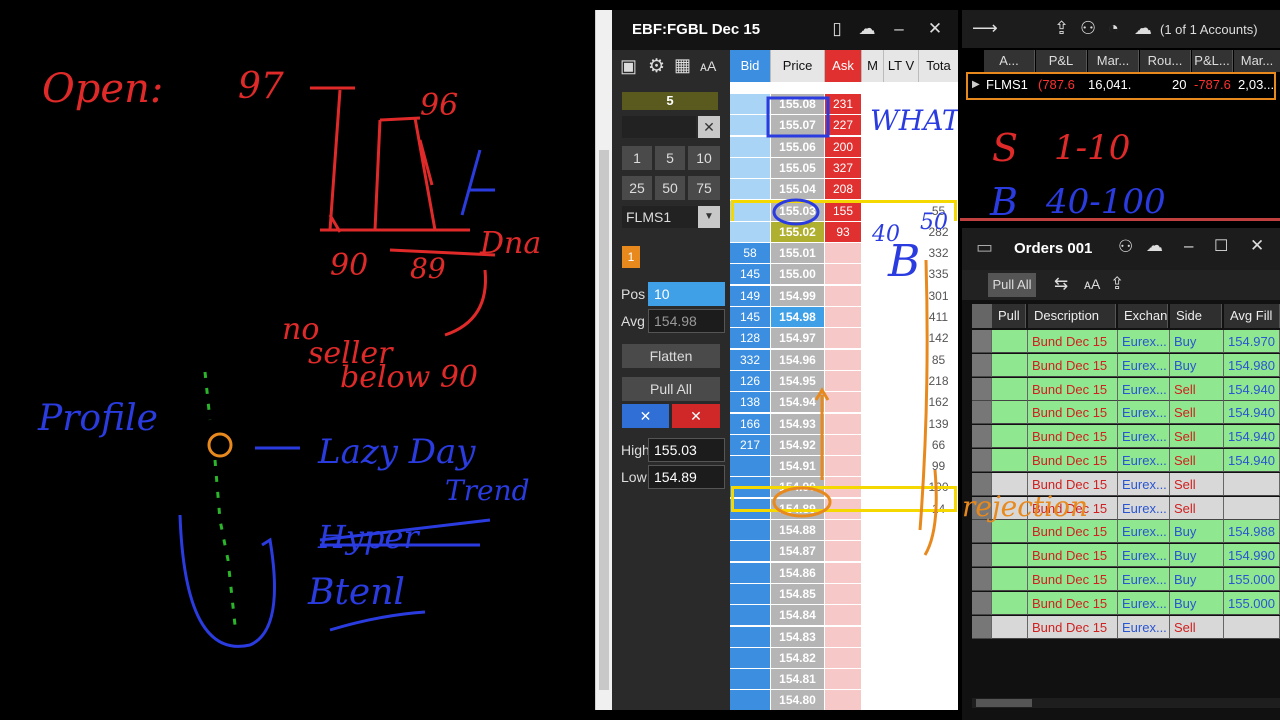 Image resolution: width=1280 pixels, height=720 pixels. Describe the element at coordinates (938, 66) in the screenshot. I see `ladder-header-total: Tota` at that location.